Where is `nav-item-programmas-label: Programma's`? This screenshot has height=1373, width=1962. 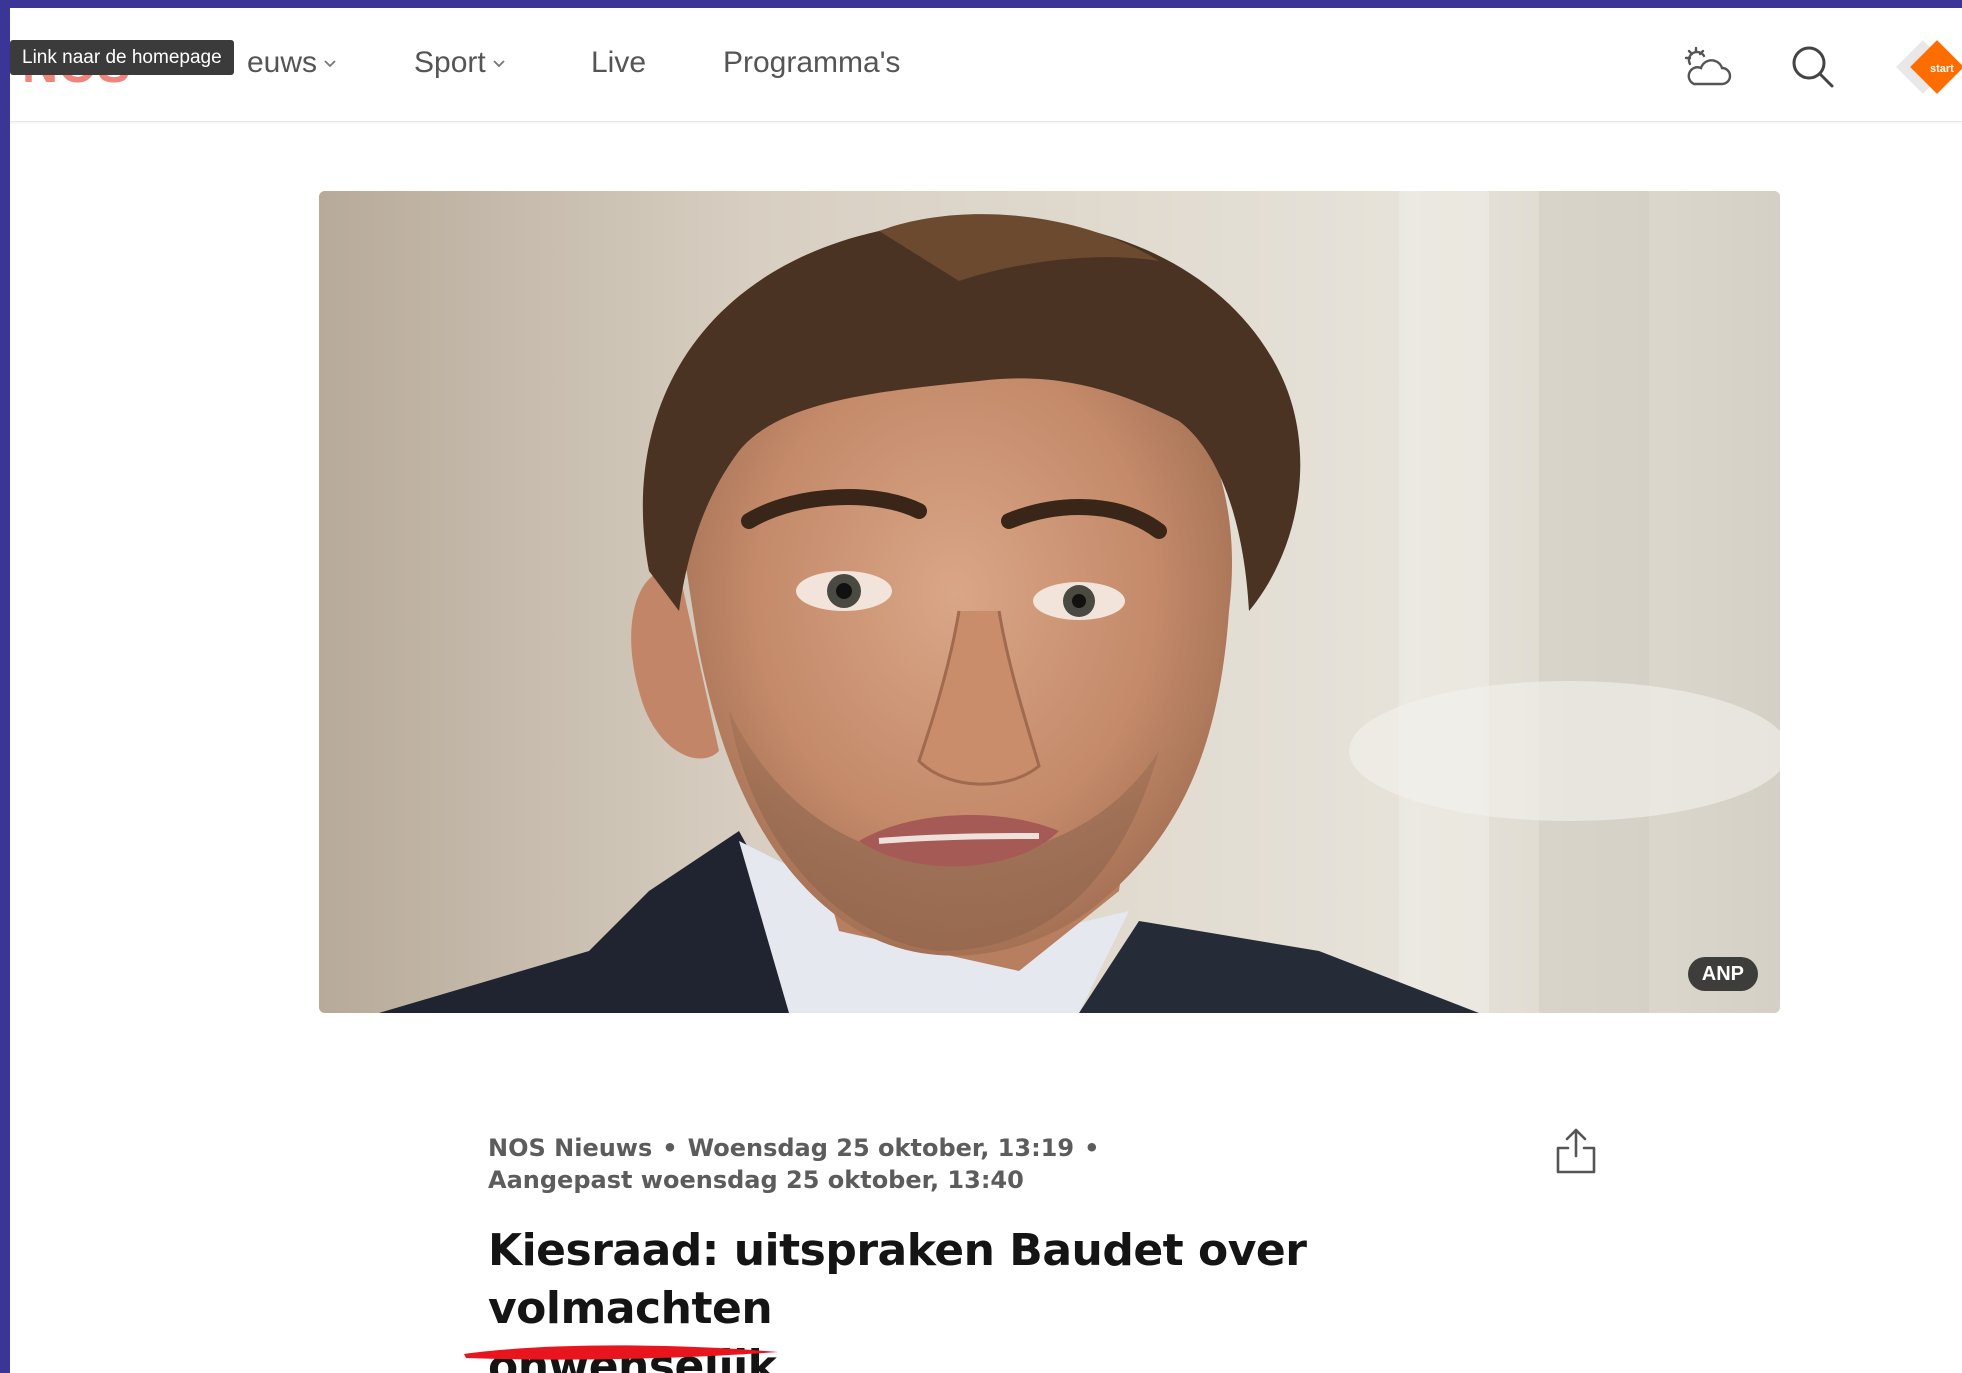 nav-item-programmas-label: Programma's is located at coordinates (812, 62).